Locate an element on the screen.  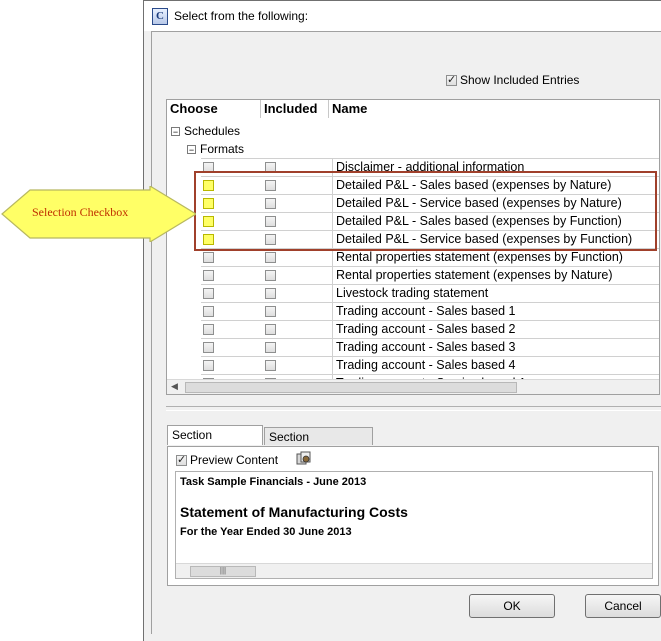
row-name: Trading account - Sales based 4 is located at coordinates (424, 365).